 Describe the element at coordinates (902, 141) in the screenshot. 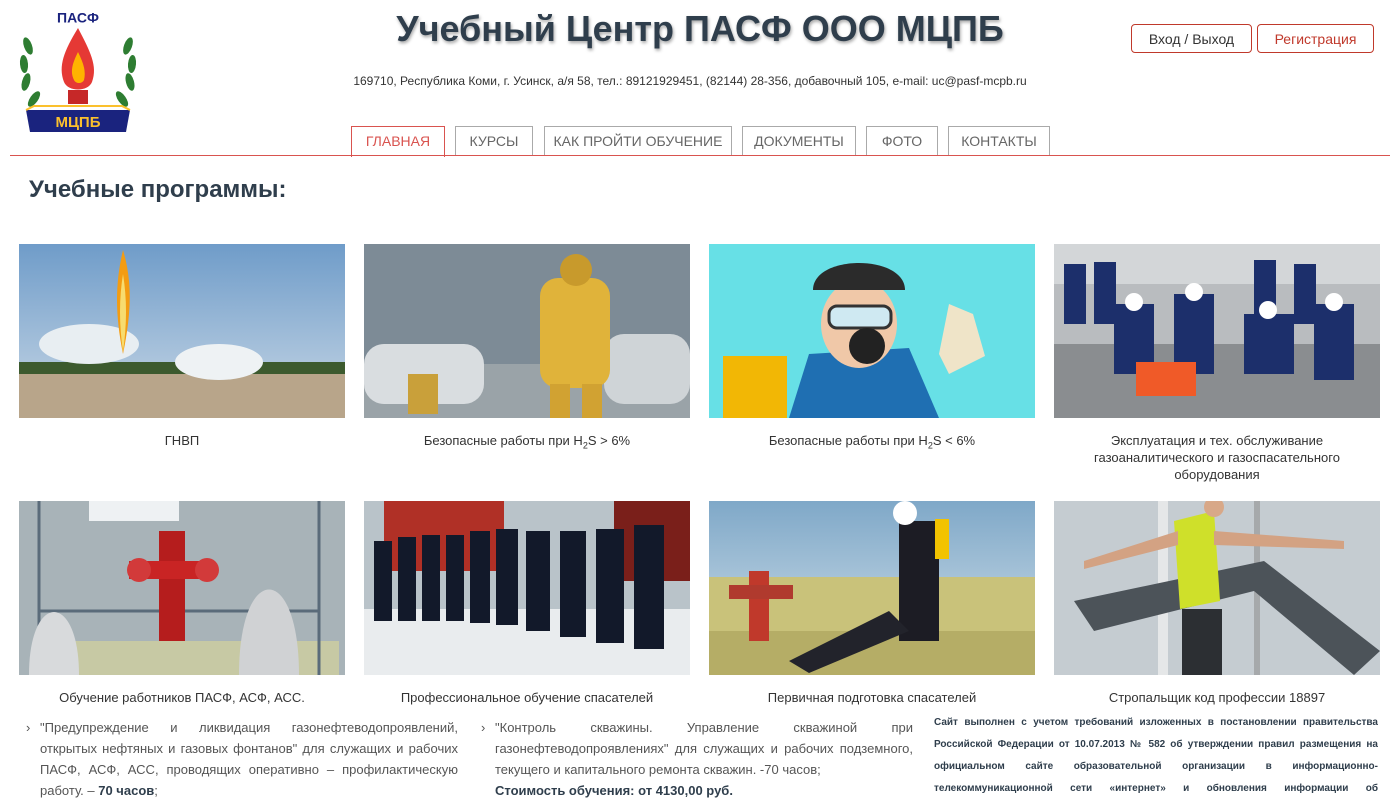

I see `tab-photo: ФОТО` at that location.